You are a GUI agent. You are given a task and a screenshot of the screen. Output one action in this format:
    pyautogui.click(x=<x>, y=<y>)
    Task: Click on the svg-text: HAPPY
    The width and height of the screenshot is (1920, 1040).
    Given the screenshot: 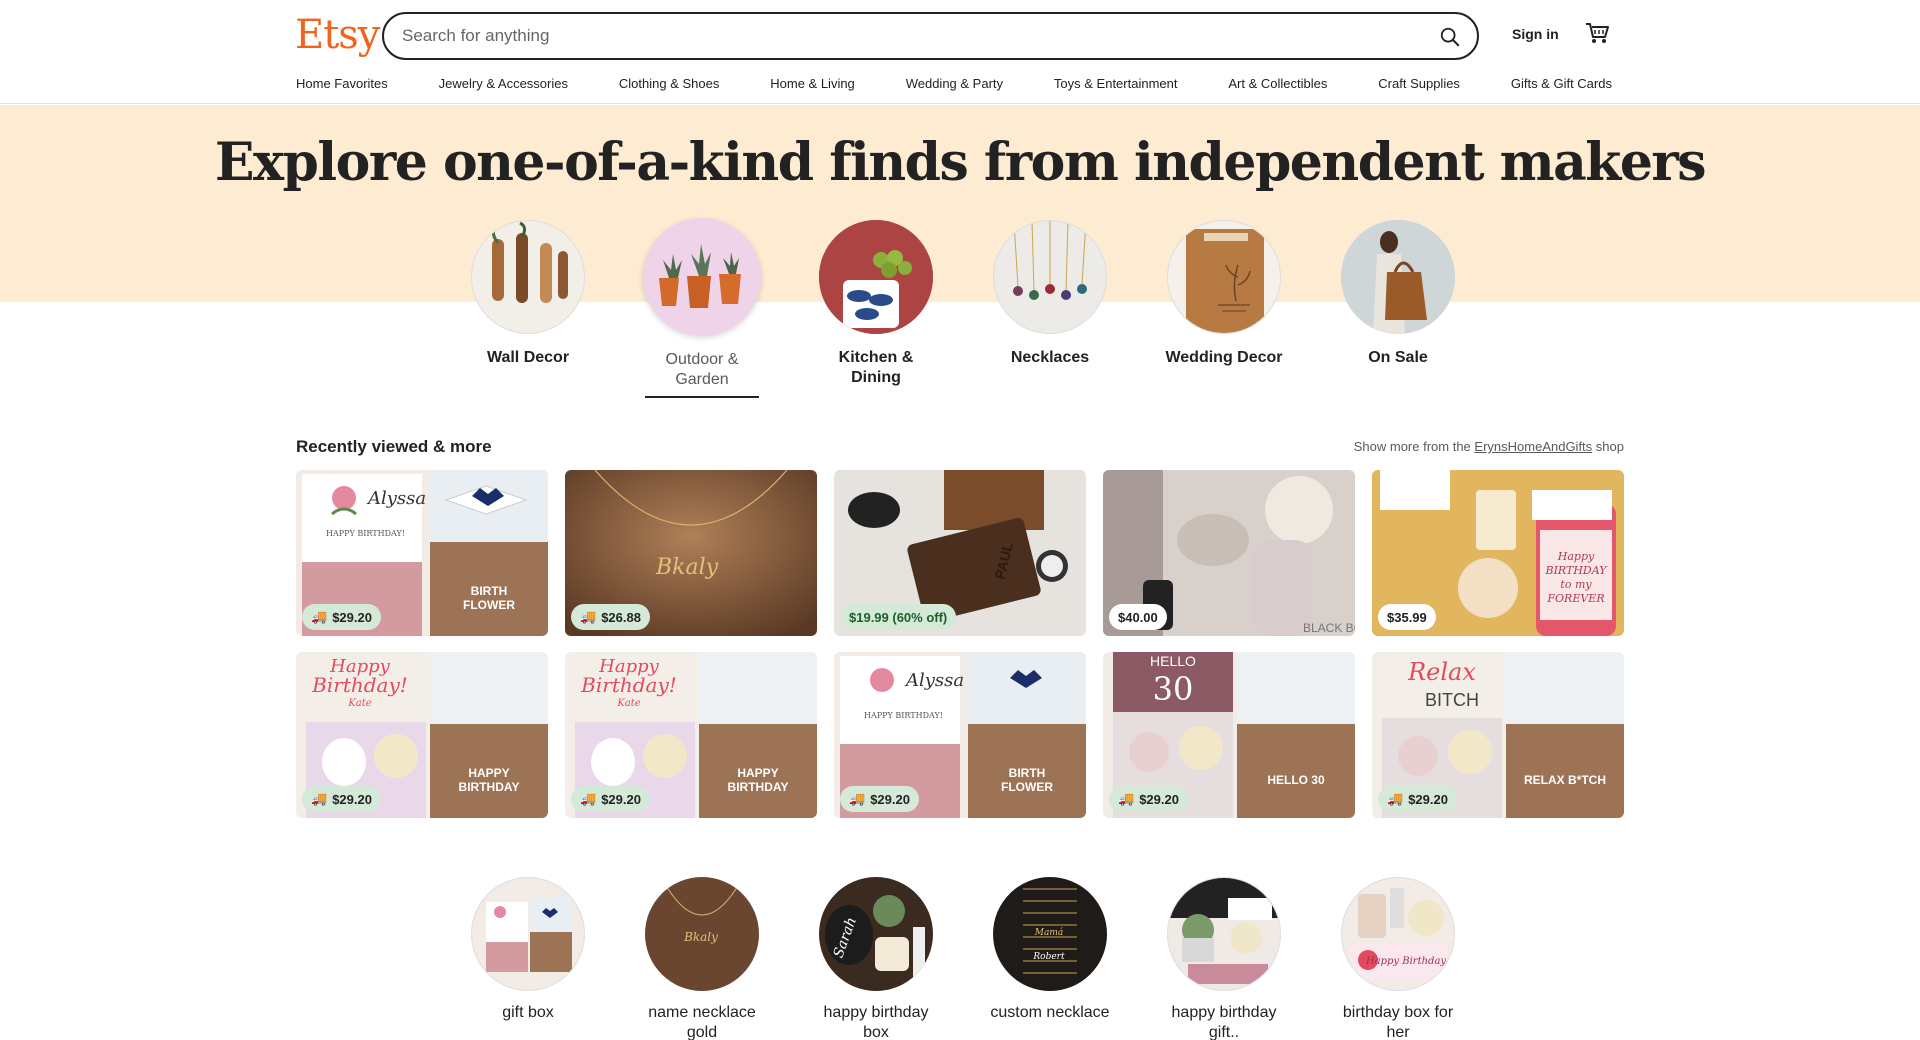 What is the action you would take?
    pyautogui.click(x=757, y=773)
    